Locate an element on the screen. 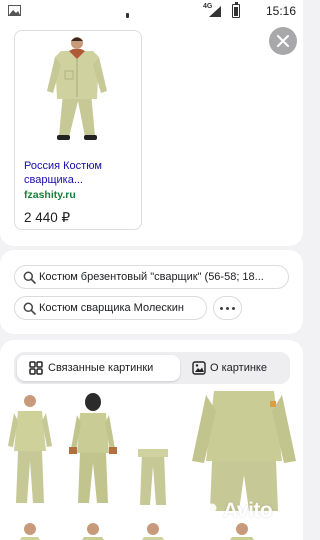 This screenshot has height=540, width=320. tab-label: Связанные картинки is located at coordinates (101, 368).